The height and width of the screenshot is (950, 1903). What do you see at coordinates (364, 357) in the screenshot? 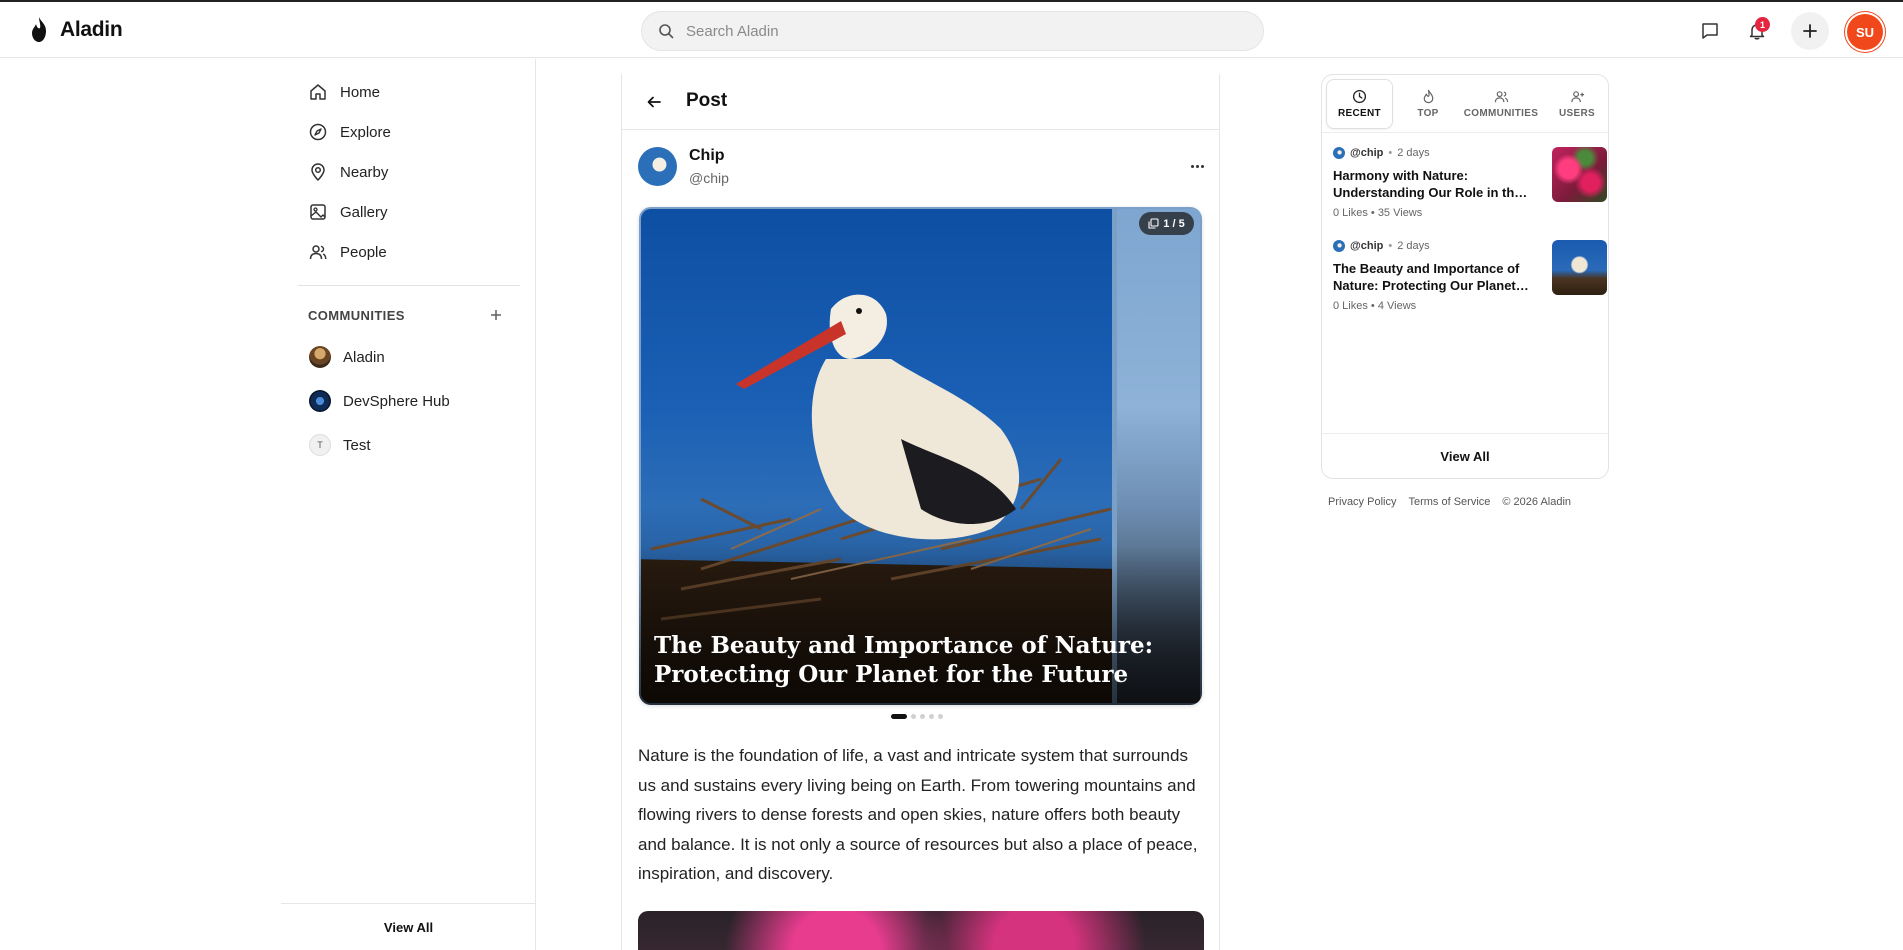
I see `community-label: Aladin` at bounding box center [364, 357].